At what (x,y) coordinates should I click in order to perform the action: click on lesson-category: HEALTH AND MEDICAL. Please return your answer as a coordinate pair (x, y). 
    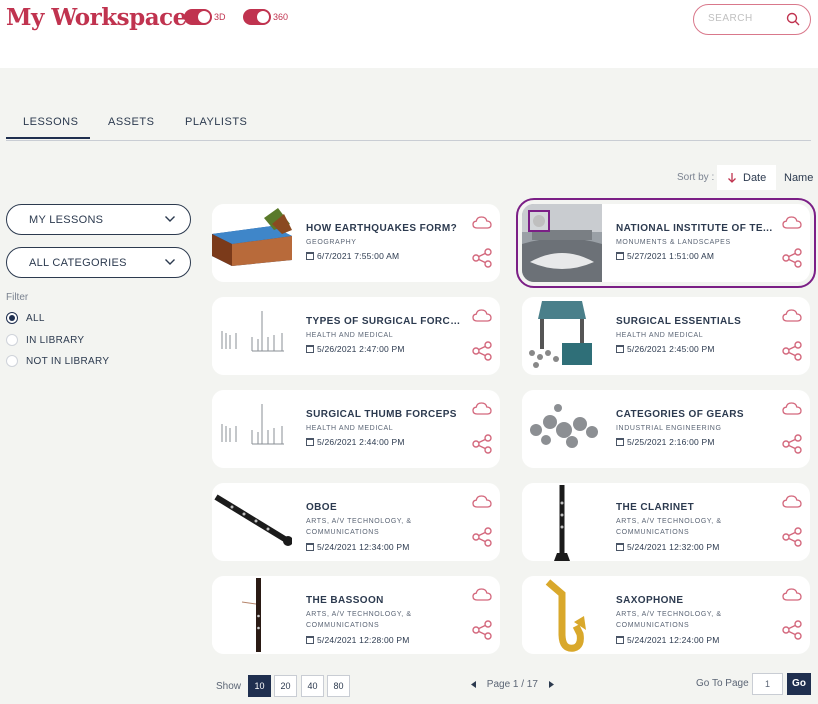
    Looking at the image, I should click on (350, 428).